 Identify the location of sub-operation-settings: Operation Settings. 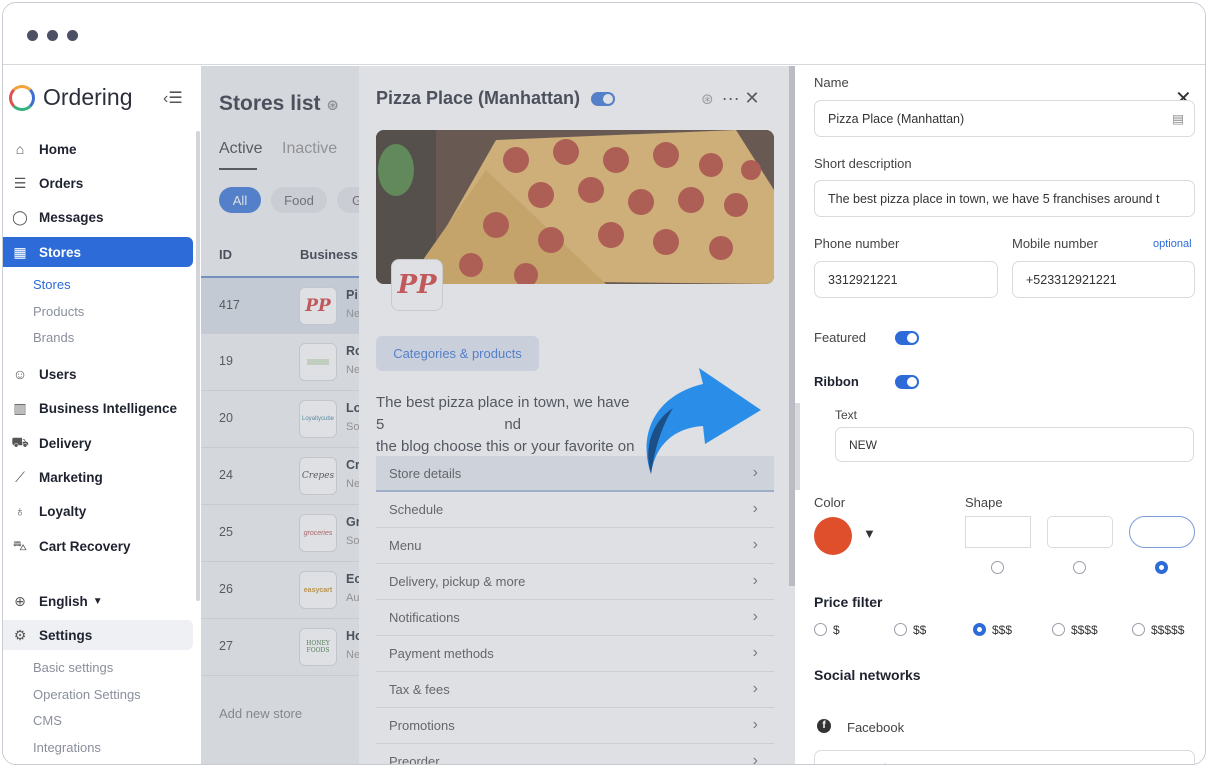
(87, 694).